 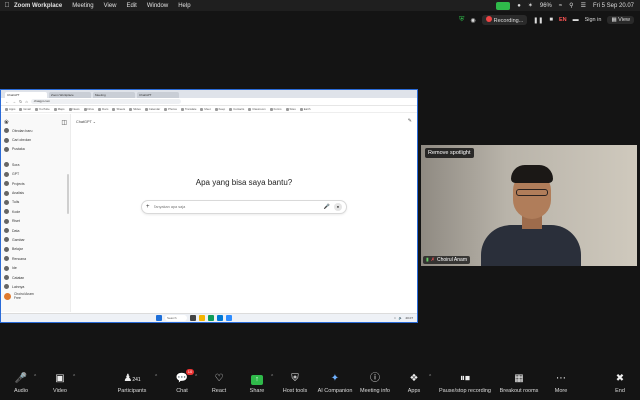 What do you see at coordinates (236, 109) in the screenshot?
I see `bookmark-item: Contacts` at bounding box center [236, 109].